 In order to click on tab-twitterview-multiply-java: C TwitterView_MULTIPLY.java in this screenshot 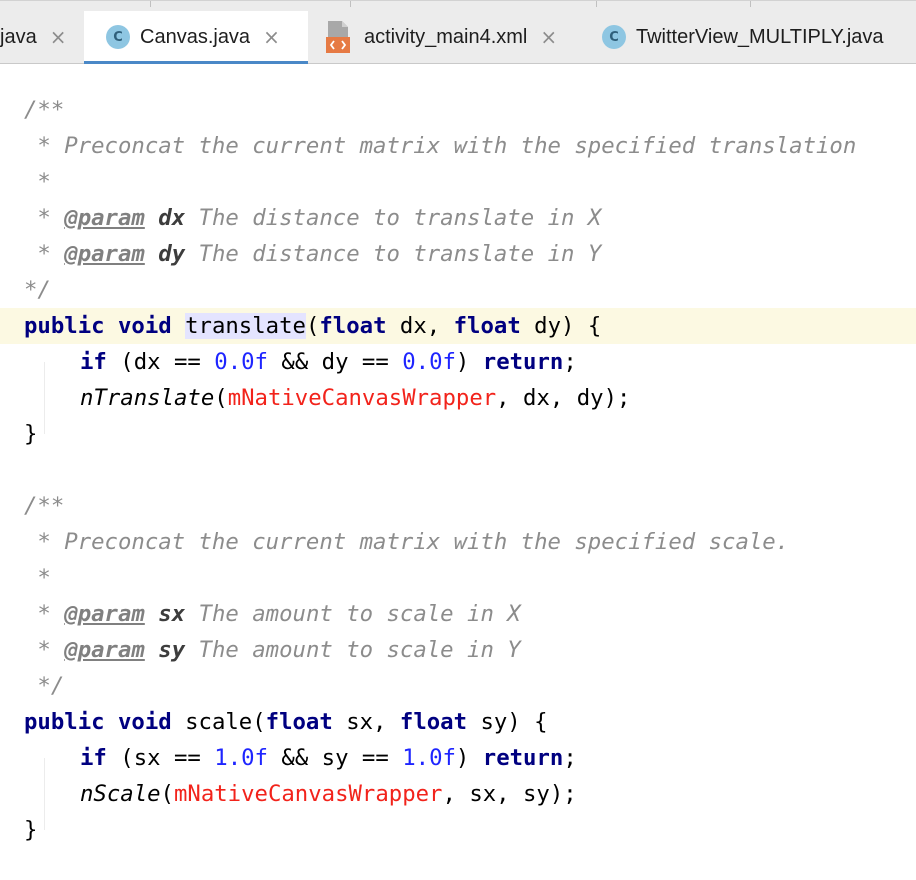, I will do `click(759, 37)`.